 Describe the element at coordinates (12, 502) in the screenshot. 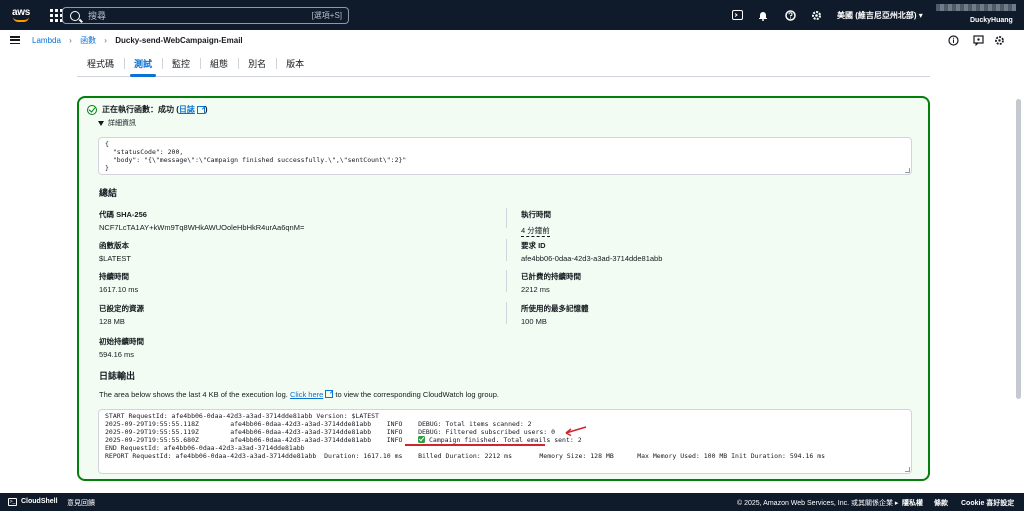

I see `cloudshell-icon: >_` at that location.